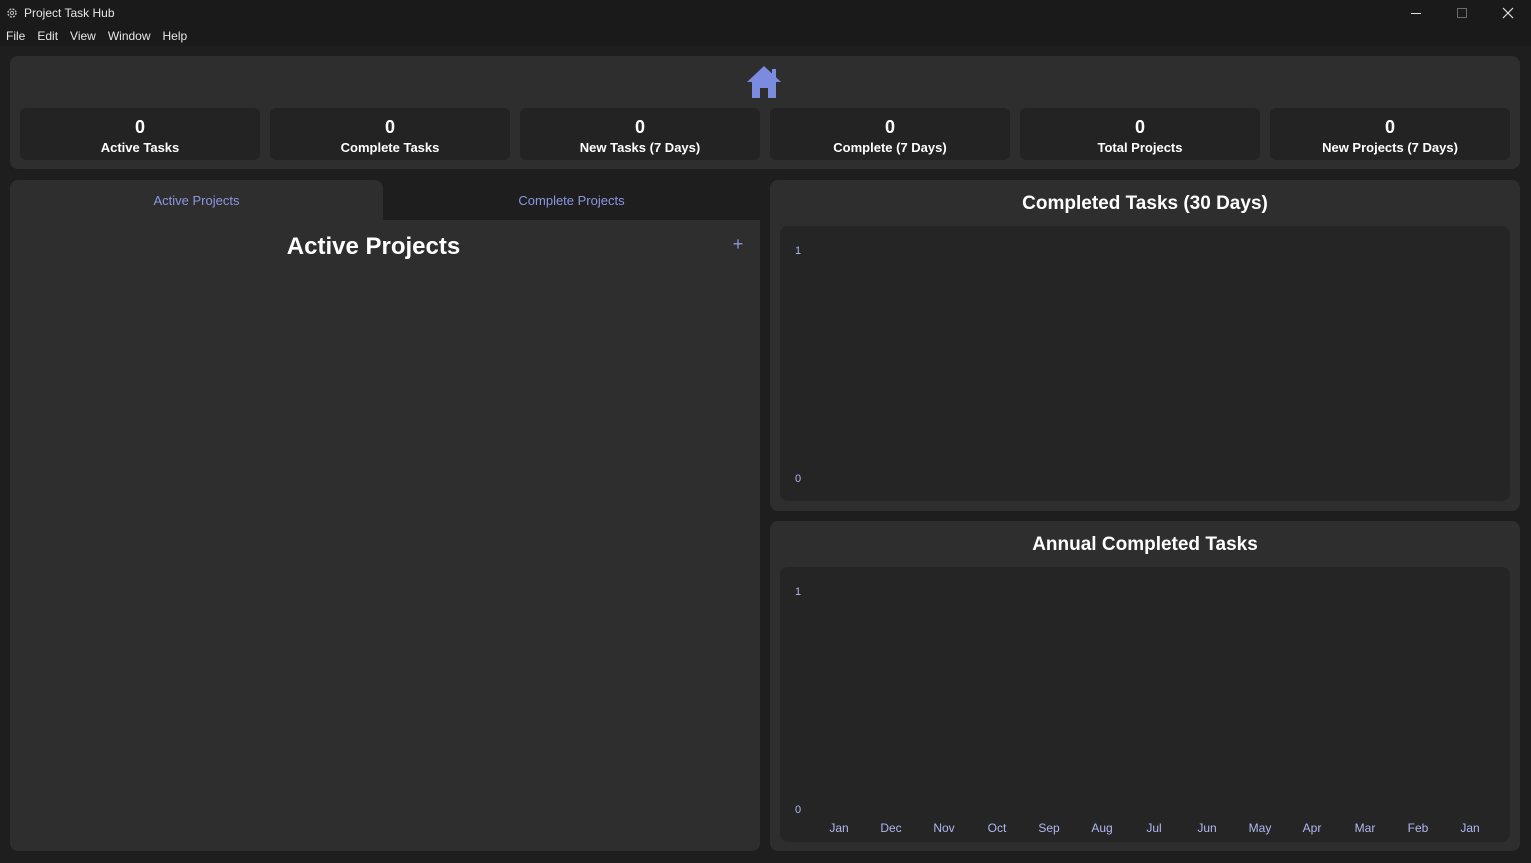  Describe the element at coordinates (140, 147) in the screenshot. I see `stat-label: Active Tasks` at that location.